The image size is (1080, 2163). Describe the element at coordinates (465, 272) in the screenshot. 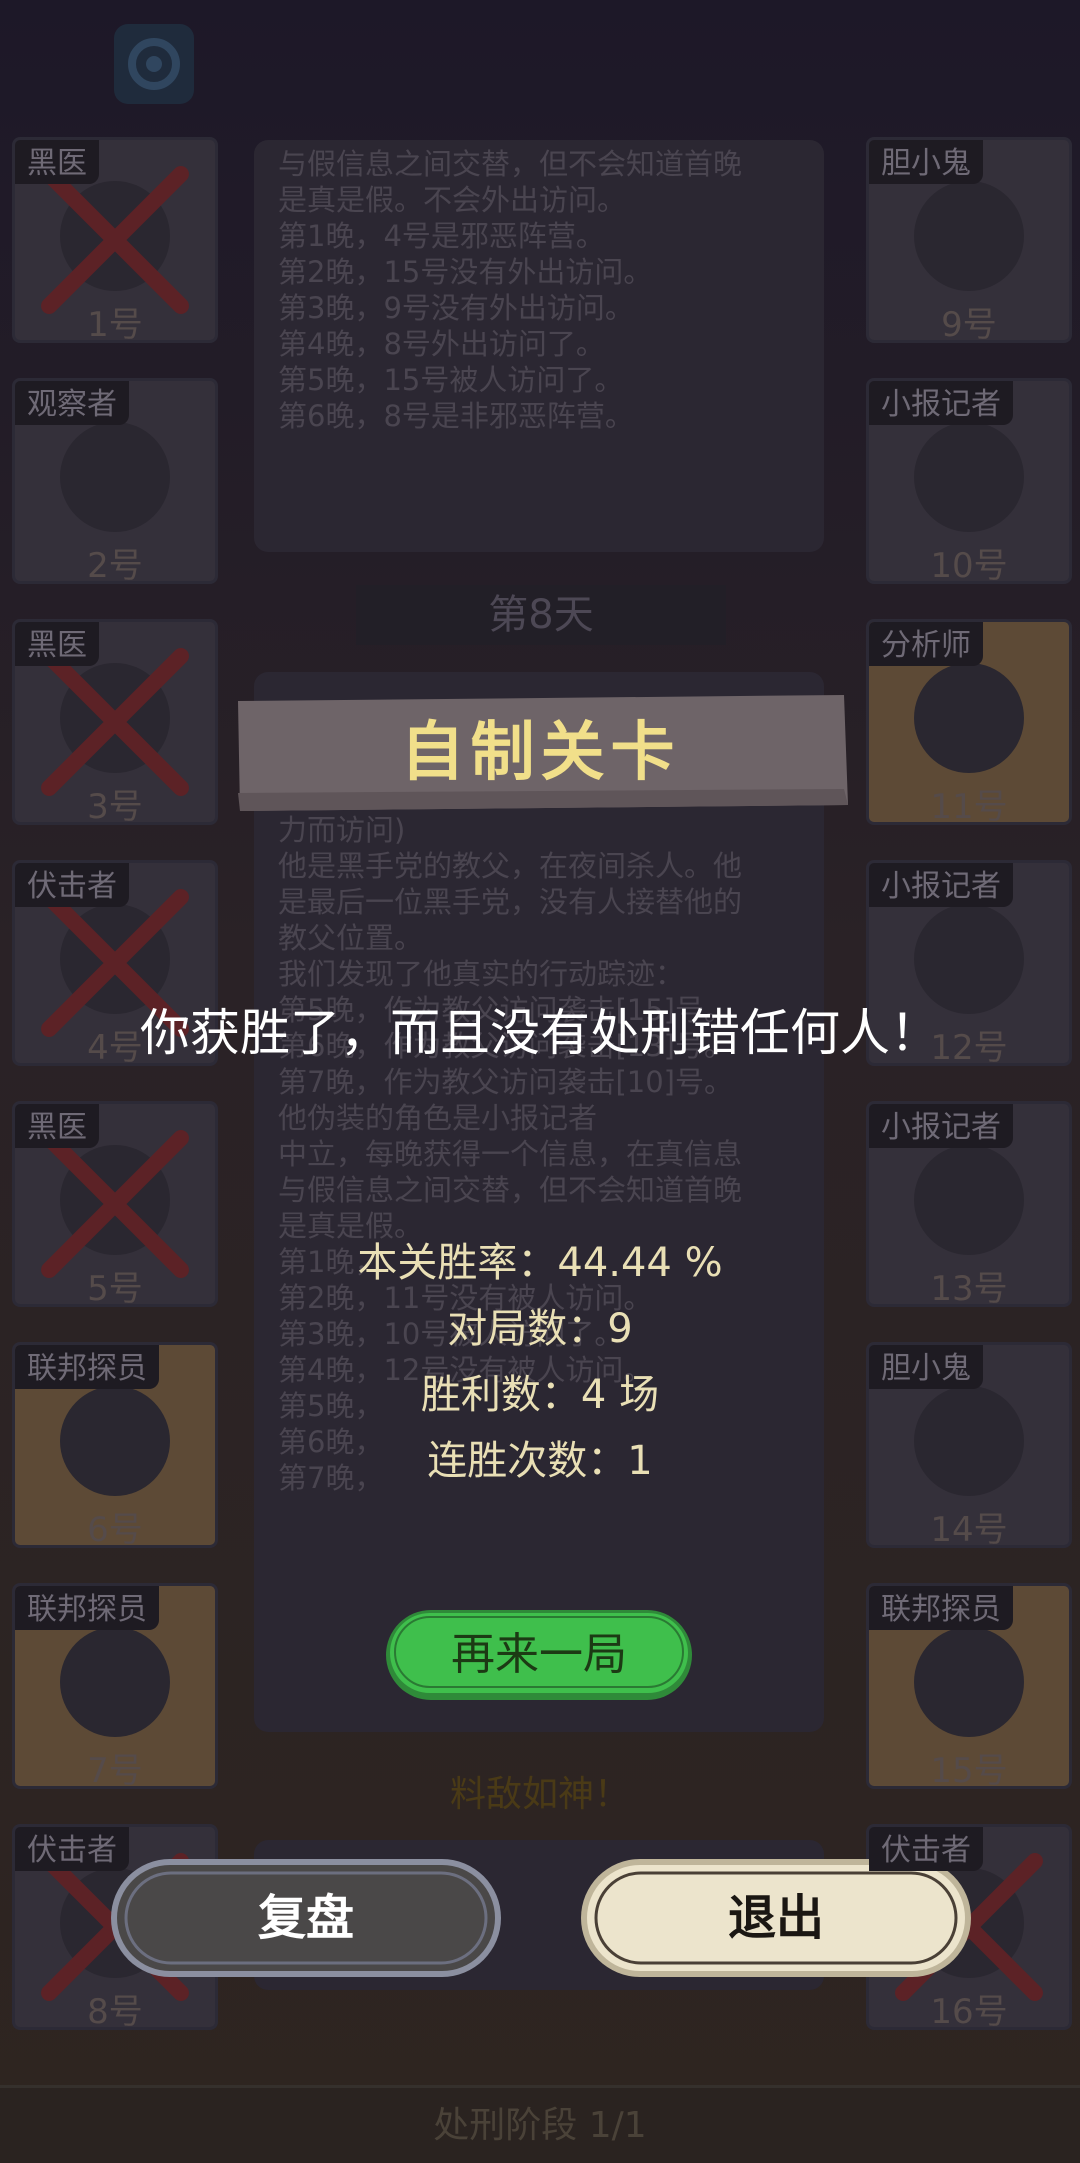

I see `info-line: 第2晚，15号没有外出访问。` at that location.